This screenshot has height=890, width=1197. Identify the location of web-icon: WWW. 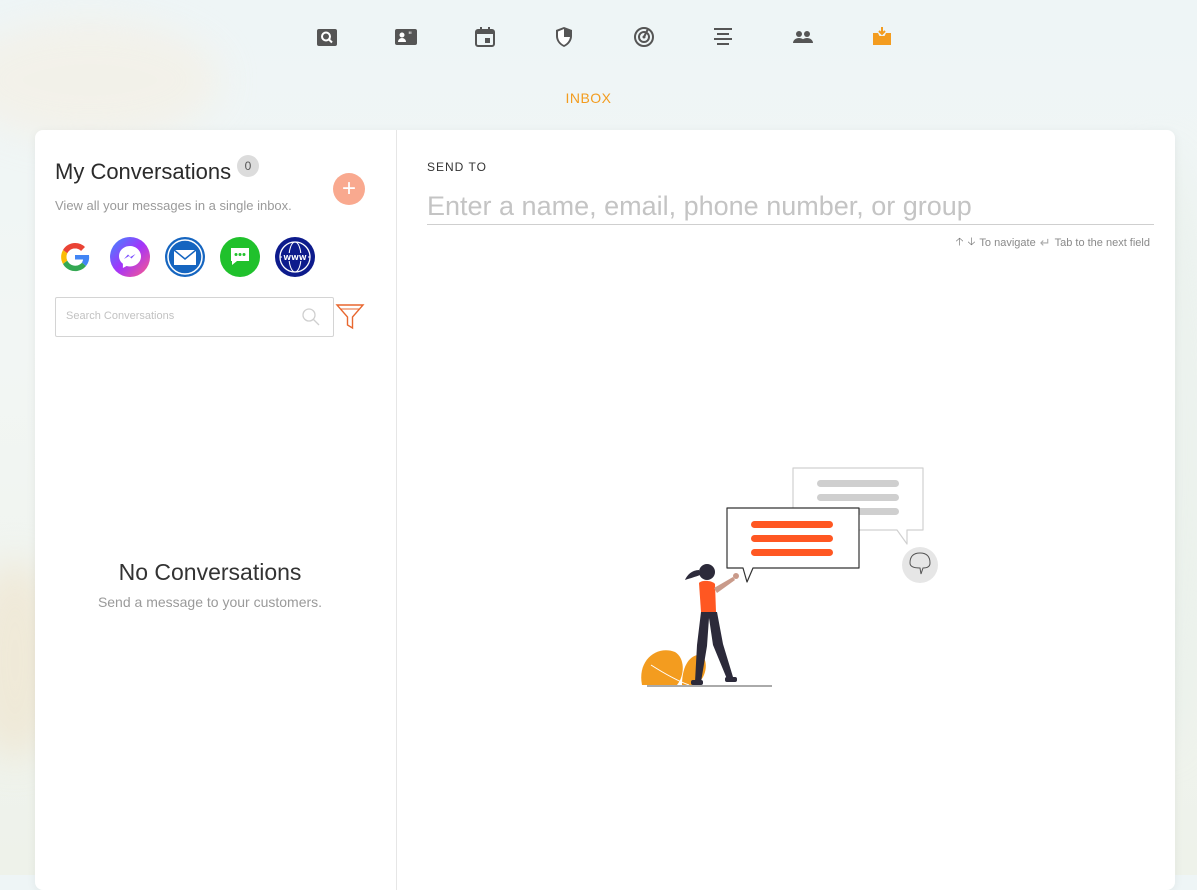
(295, 257).